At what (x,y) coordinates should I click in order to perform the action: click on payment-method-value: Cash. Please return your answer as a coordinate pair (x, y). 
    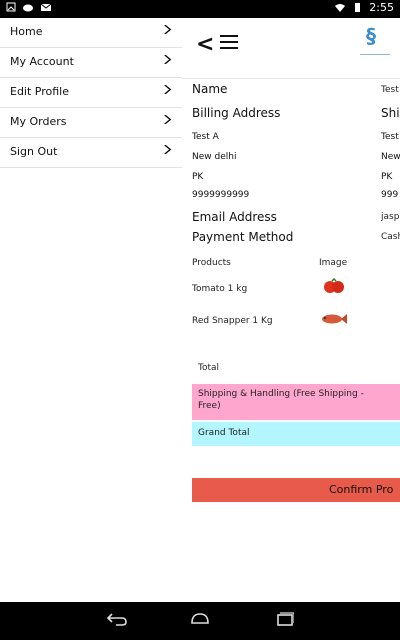
    Looking at the image, I should click on (390, 237).